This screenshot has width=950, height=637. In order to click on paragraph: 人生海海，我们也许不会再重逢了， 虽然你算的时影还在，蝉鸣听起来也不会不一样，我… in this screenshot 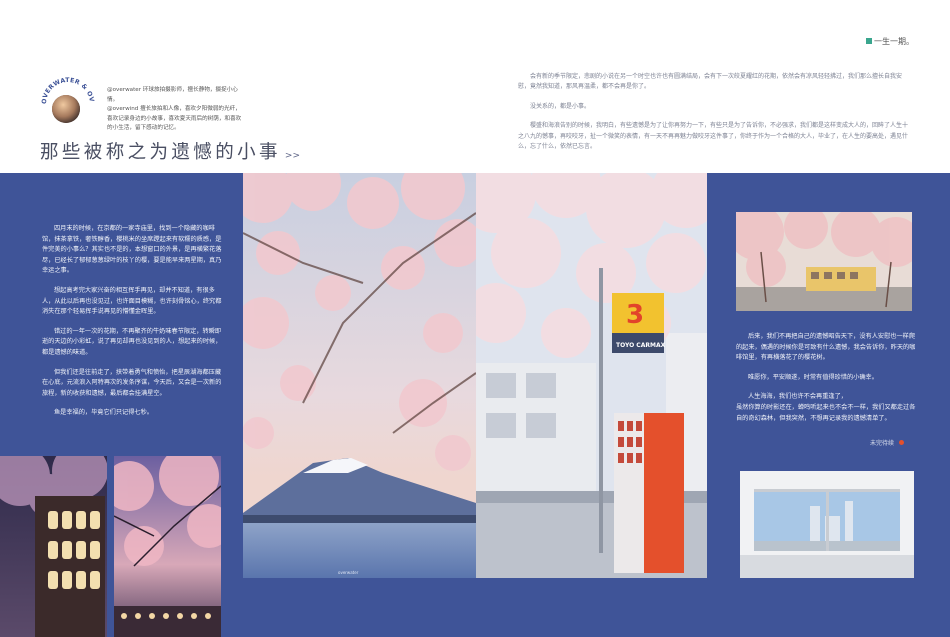, I will do `click(826, 407)`.